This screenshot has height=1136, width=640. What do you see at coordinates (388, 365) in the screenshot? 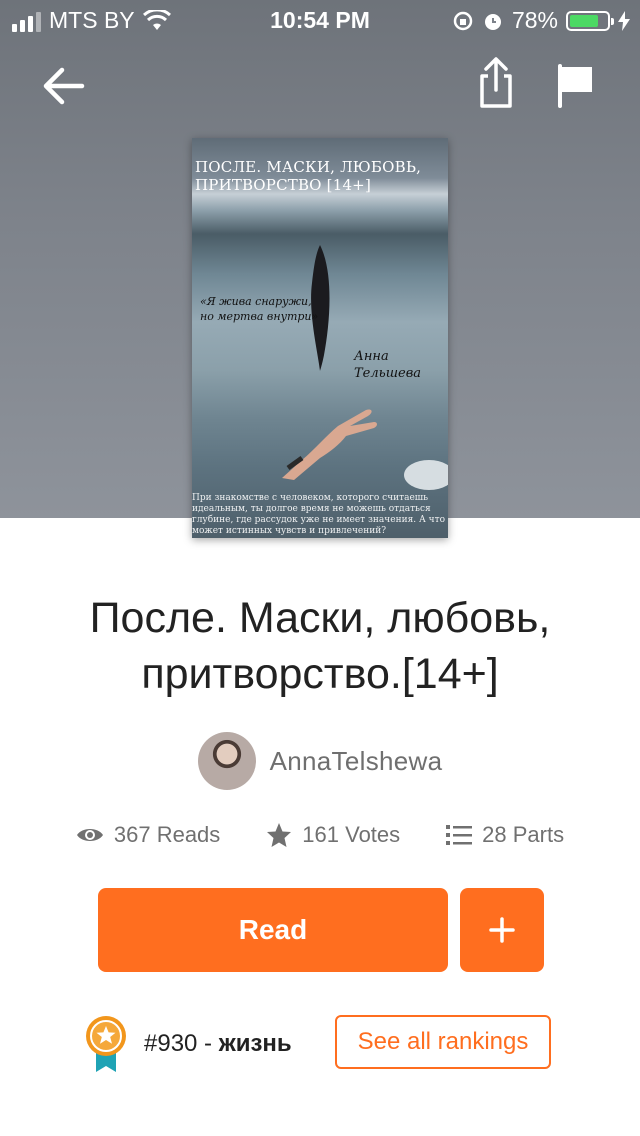
I see `cover-author: Анна Тельшева` at bounding box center [388, 365].